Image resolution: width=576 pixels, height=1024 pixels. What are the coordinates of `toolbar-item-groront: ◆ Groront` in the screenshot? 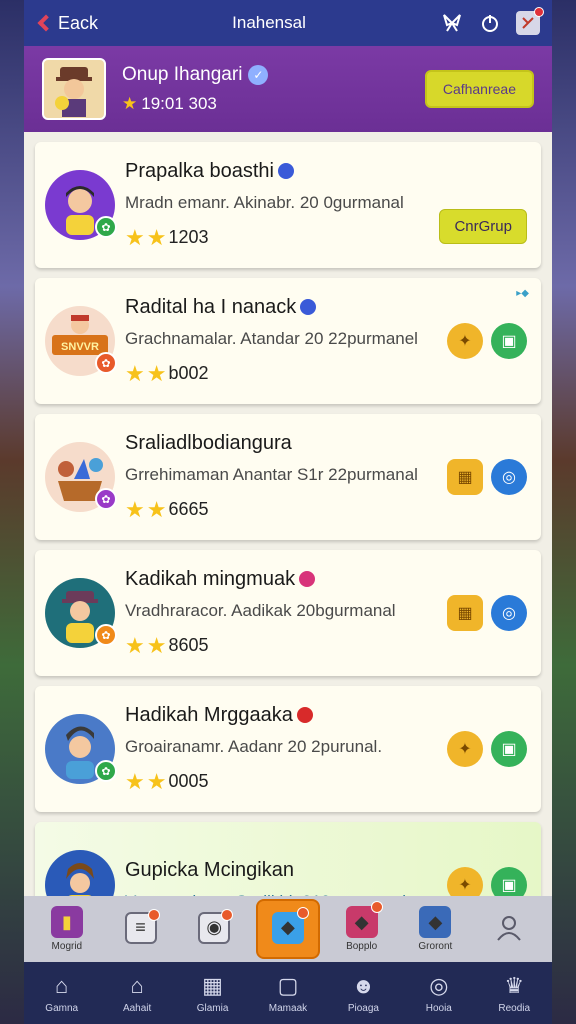 It's located at (435, 929).